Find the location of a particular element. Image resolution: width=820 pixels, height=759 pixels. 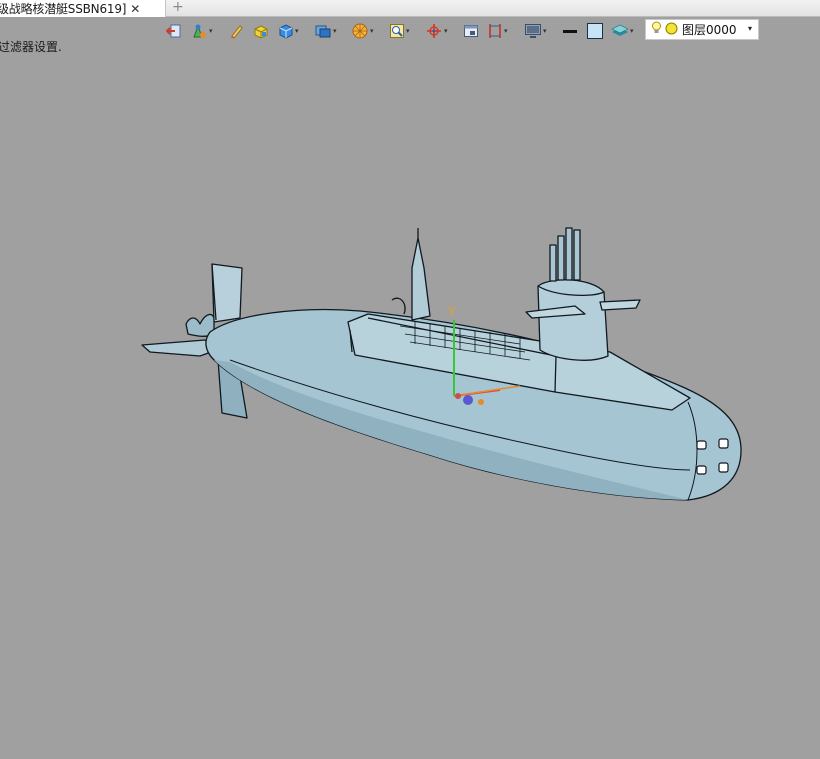

zoom-frame-icon is located at coordinates (397, 31).